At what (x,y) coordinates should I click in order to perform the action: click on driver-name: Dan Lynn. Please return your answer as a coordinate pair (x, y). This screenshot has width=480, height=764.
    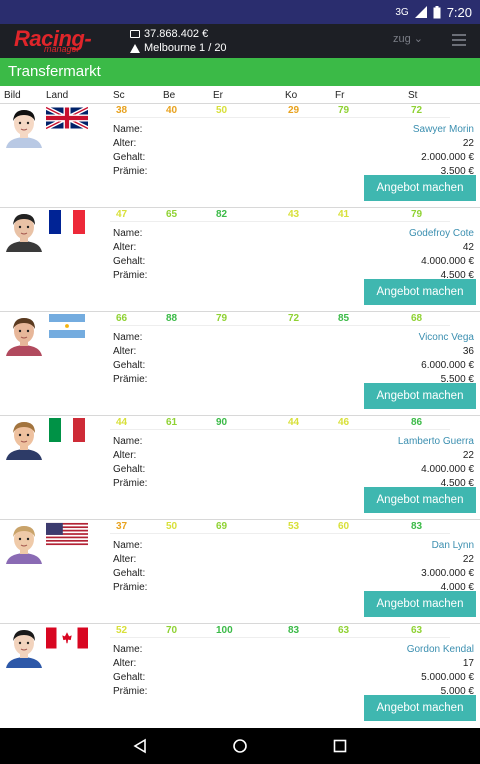
    Looking at the image, I should click on (452, 545).